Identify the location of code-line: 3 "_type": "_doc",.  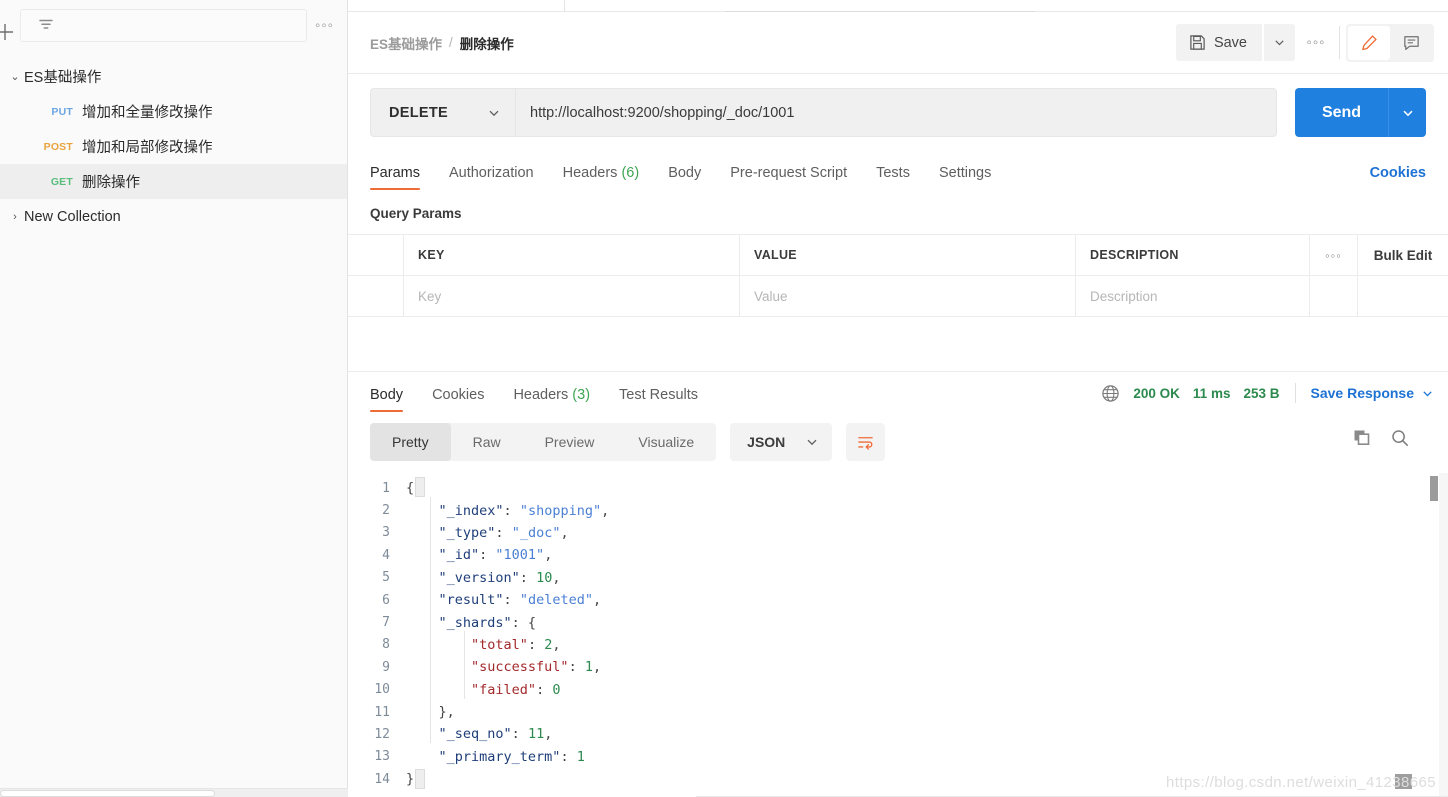
(898, 533).